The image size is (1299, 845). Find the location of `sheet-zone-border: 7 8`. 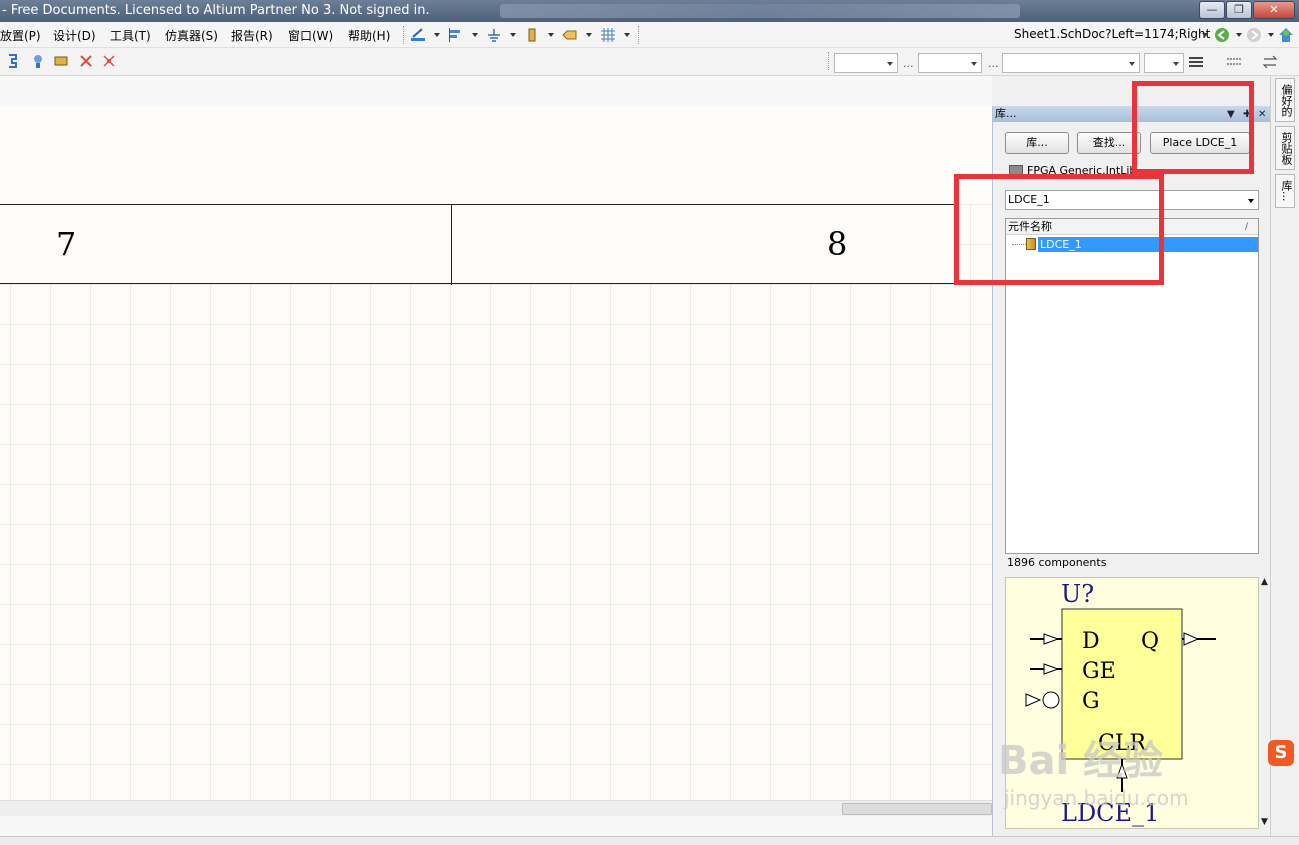

sheet-zone-border: 7 8 is located at coordinates (478, 244).